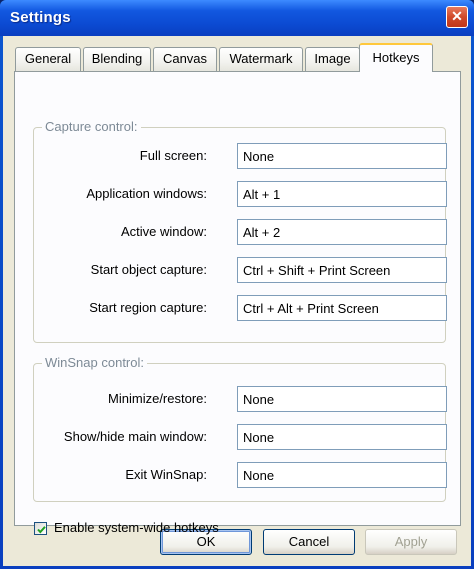 The width and height of the screenshot is (474, 569). I want to click on tab-image: Image, so click(332, 59).